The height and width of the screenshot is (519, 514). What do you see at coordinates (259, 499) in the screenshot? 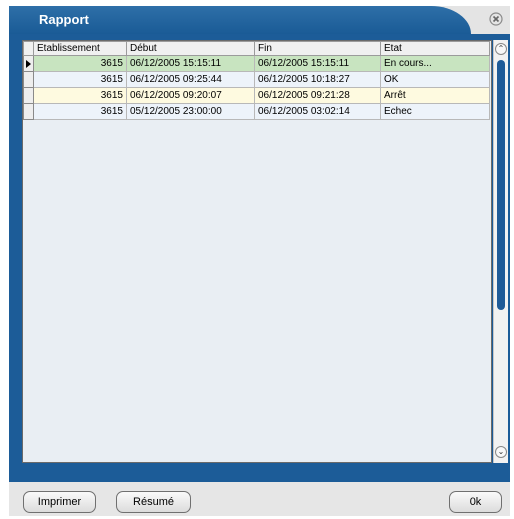
I see `button-bar: Imprimer Résumé 0k` at bounding box center [259, 499].